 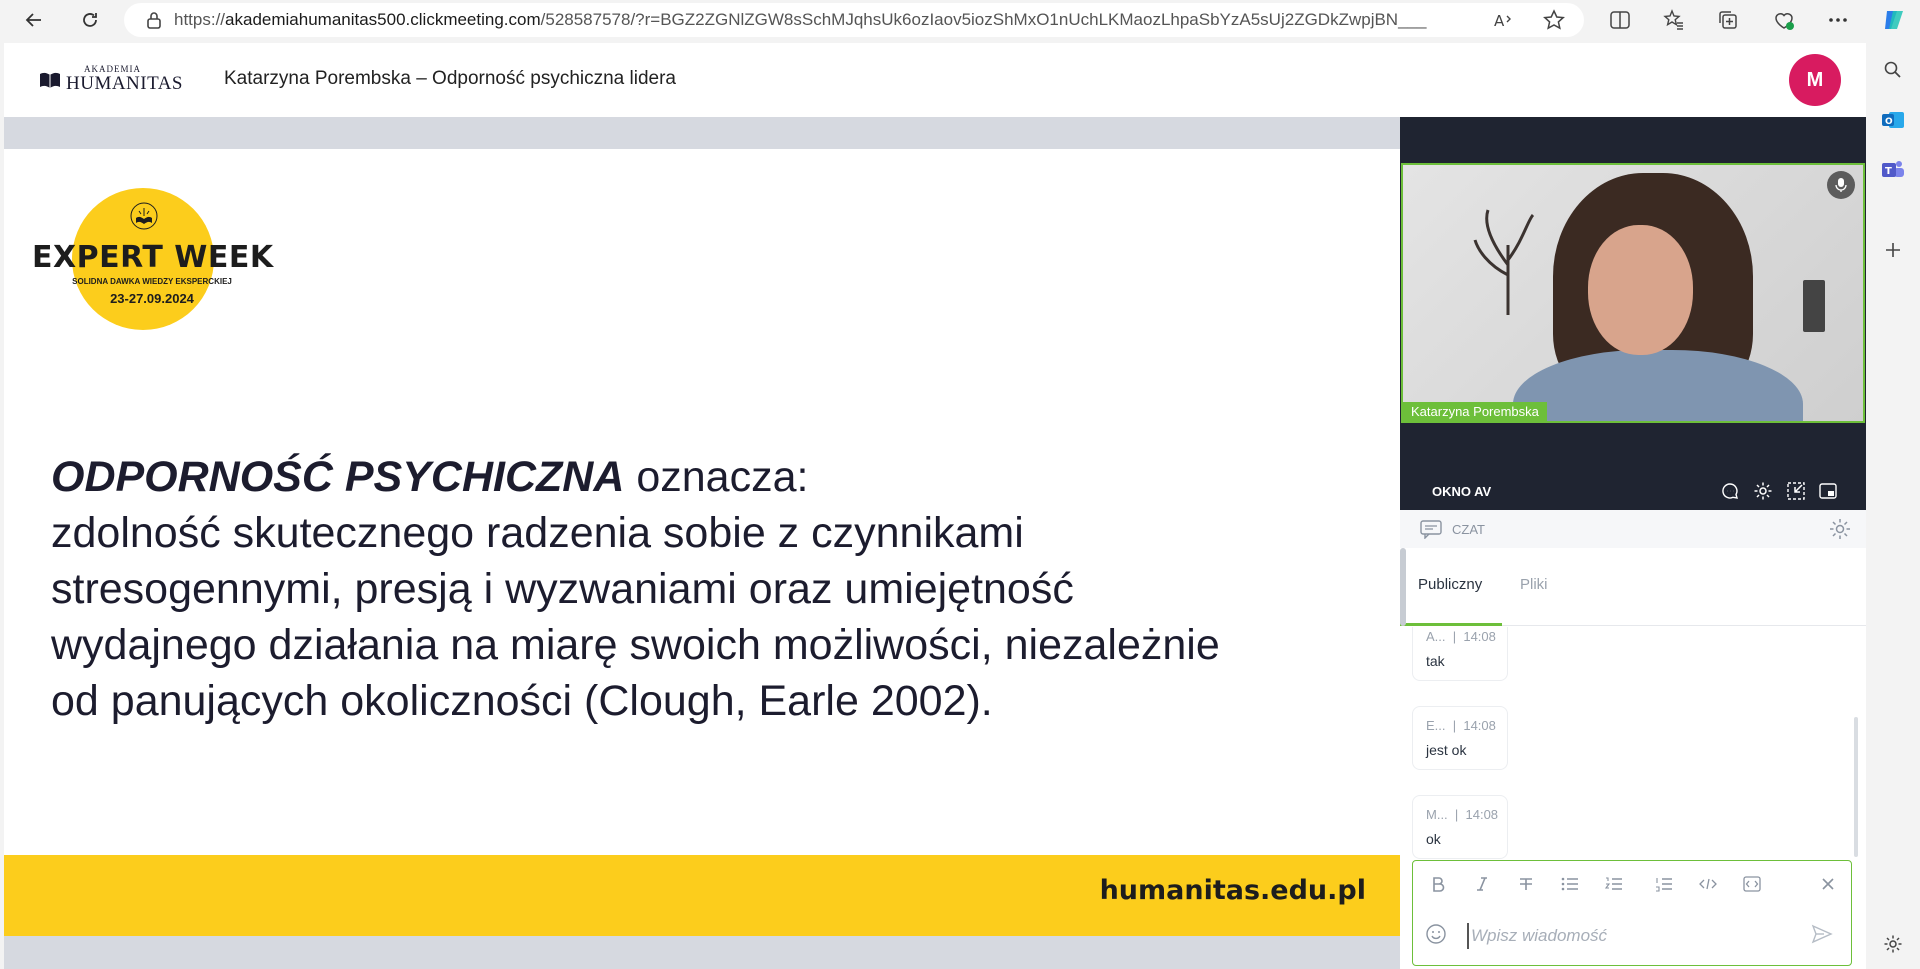 I want to click on message-text: ok, so click(x=1433, y=839).